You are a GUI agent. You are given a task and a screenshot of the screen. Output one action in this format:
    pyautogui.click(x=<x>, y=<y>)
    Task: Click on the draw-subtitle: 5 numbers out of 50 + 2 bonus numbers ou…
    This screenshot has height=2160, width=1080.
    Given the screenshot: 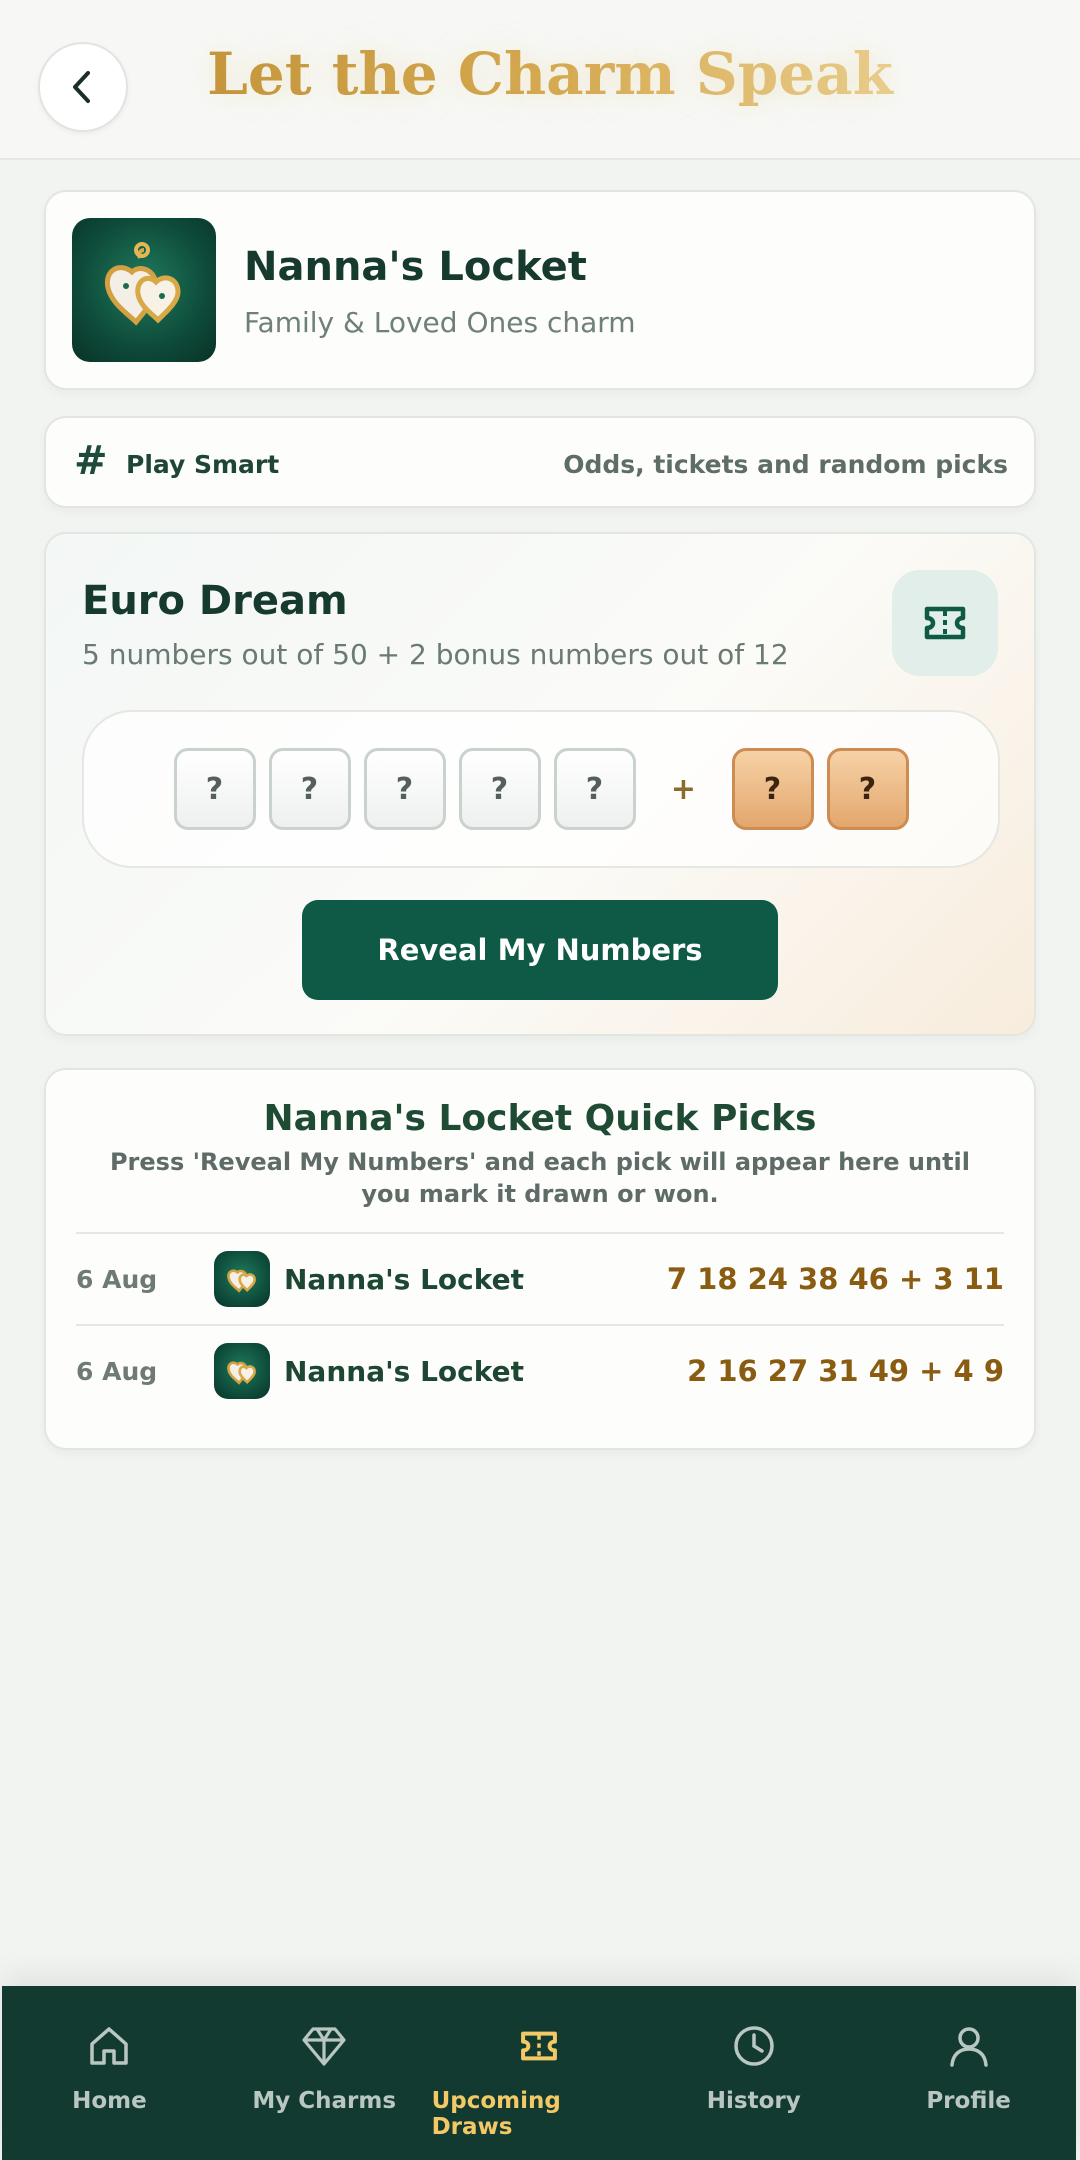 What is the action you would take?
    pyautogui.click(x=435, y=654)
    